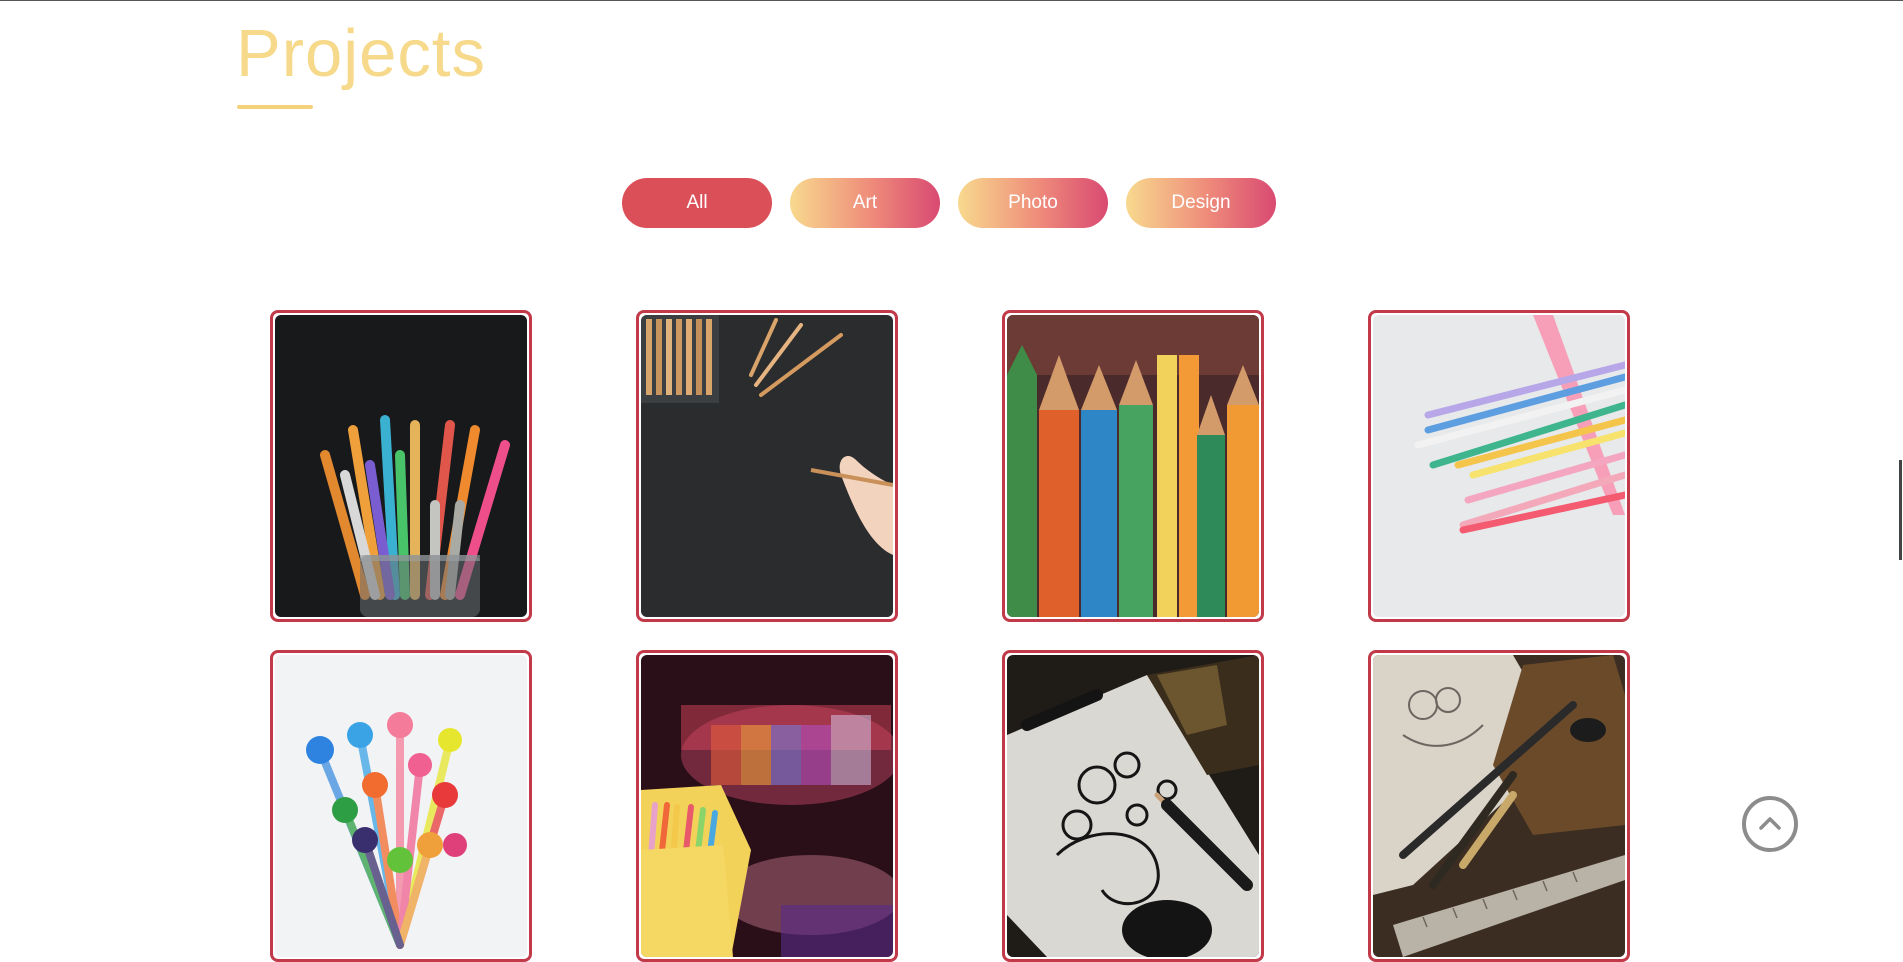 This screenshot has width=1903, height=962. Describe the element at coordinates (1900, 510) in the screenshot. I see `page-scrollbar` at that location.